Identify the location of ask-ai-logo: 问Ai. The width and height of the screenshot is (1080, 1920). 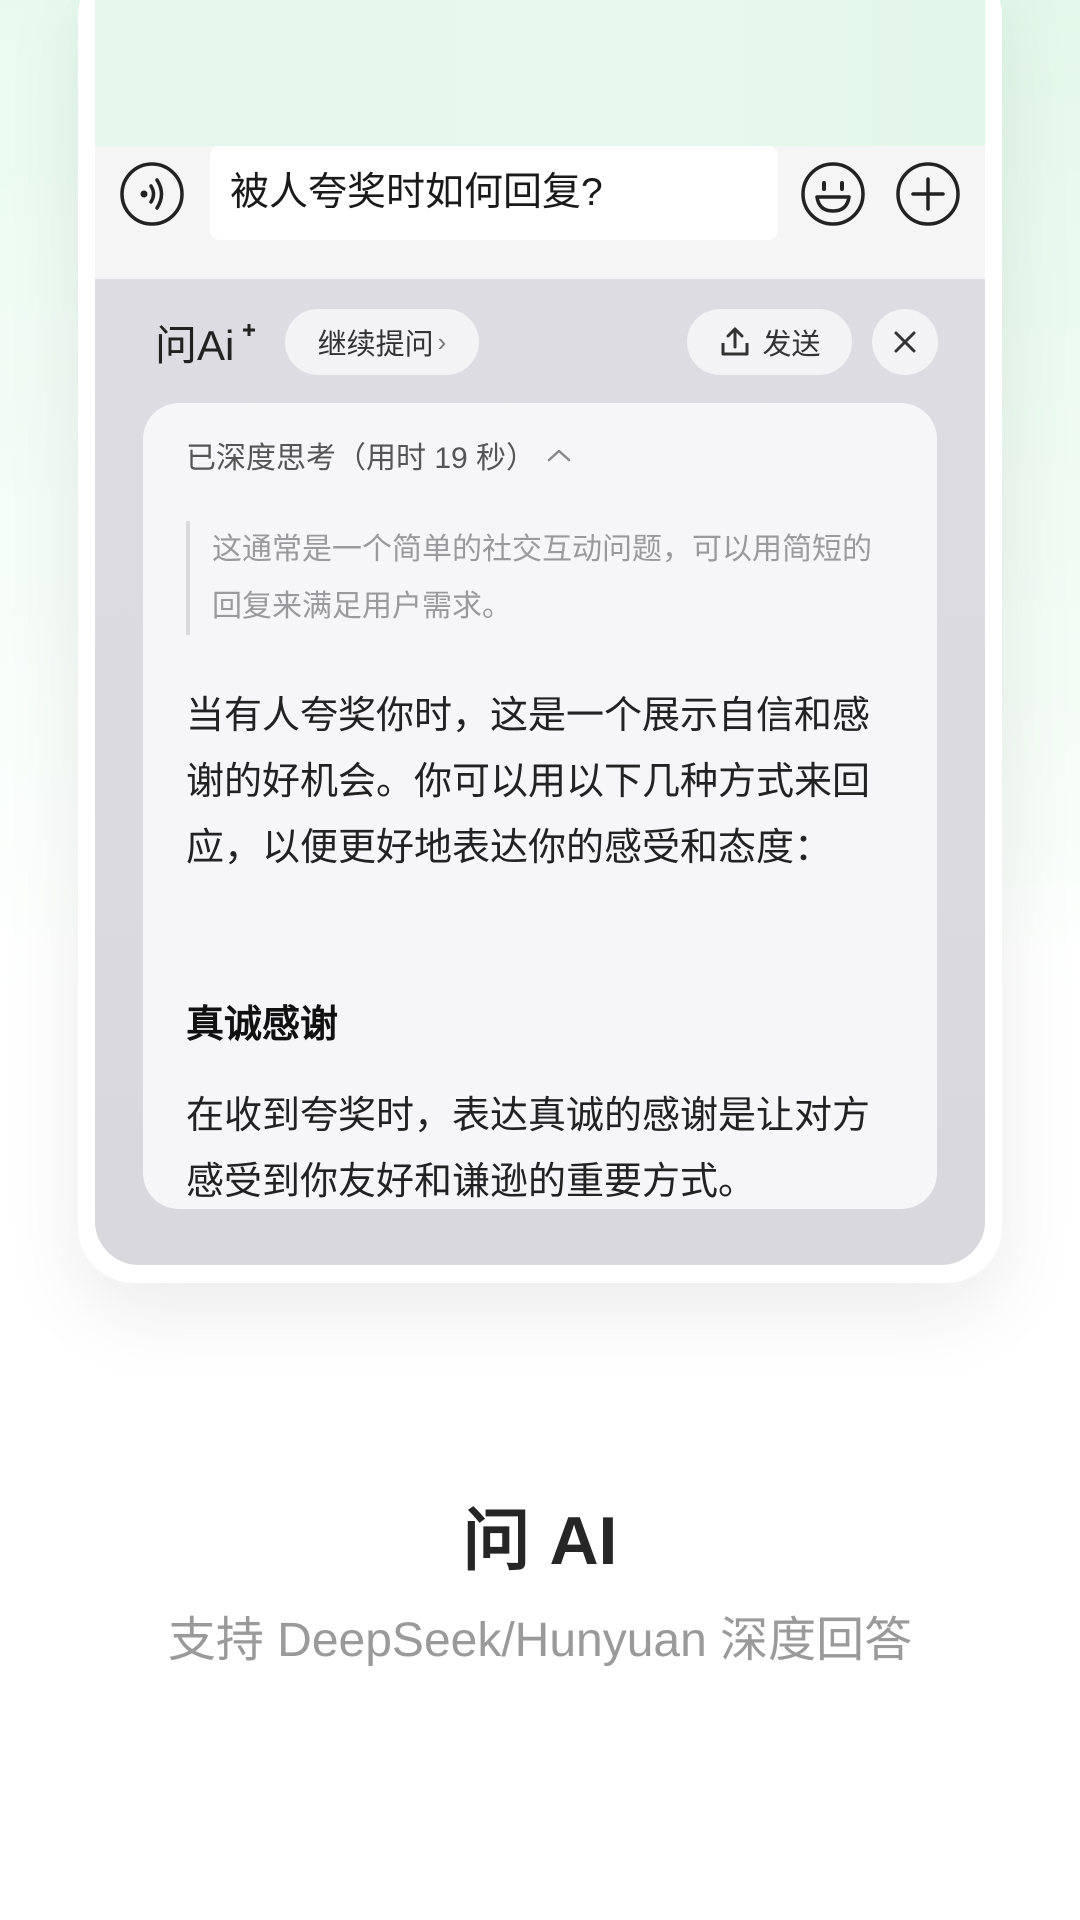
(206, 344).